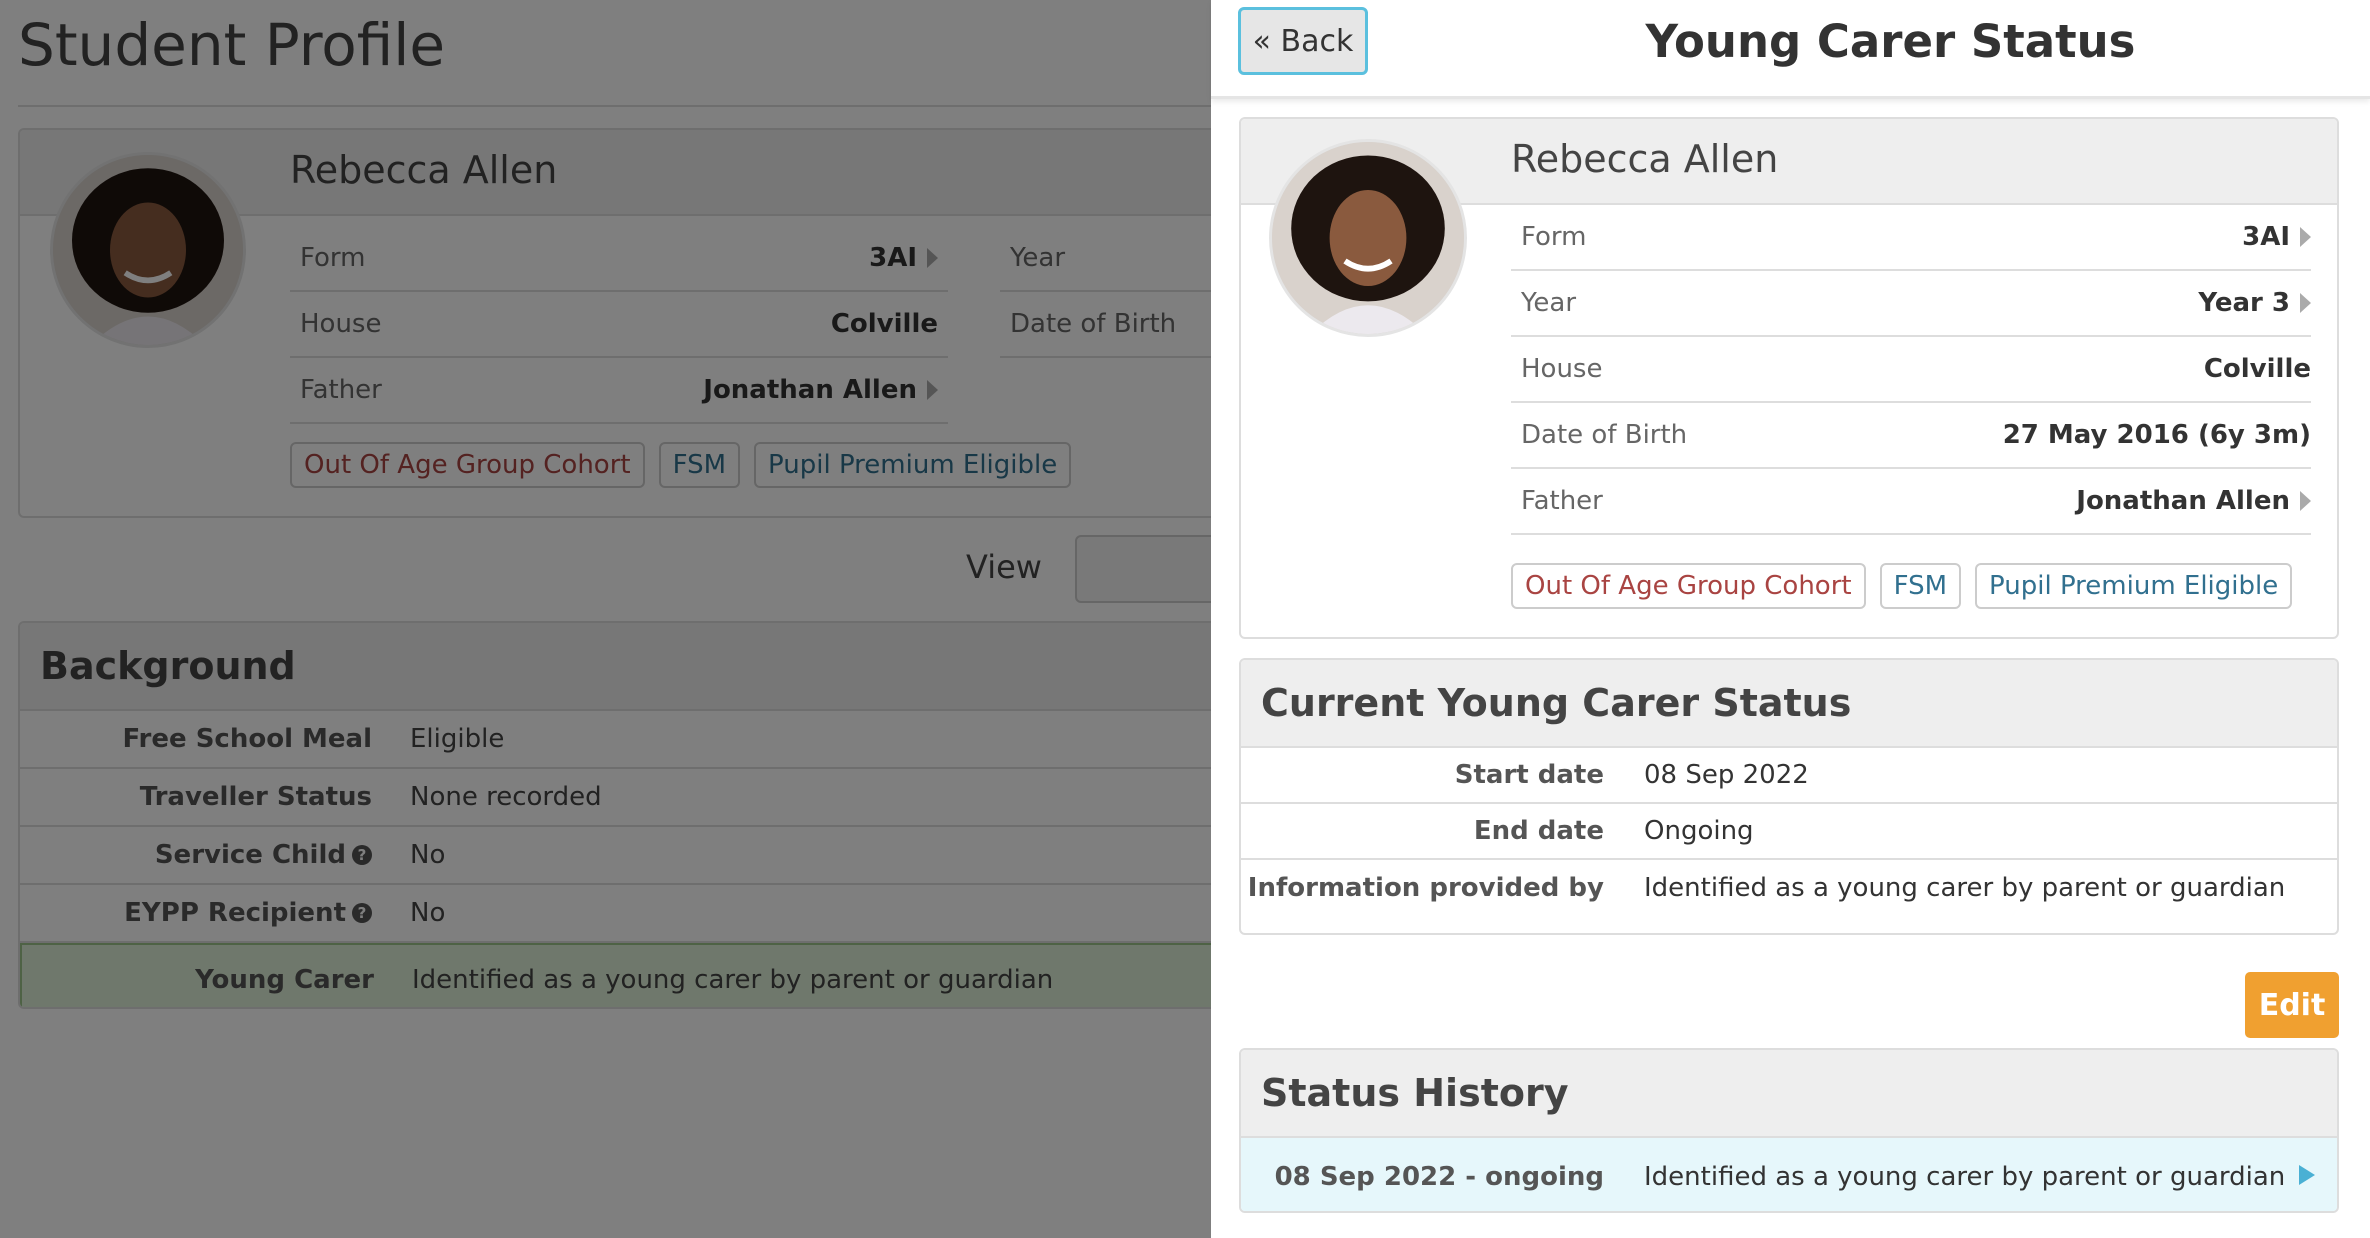 Image resolution: width=2370 pixels, height=1238 pixels. I want to click on panel-student-name: Rebecca Allen, so click(1645, 159).